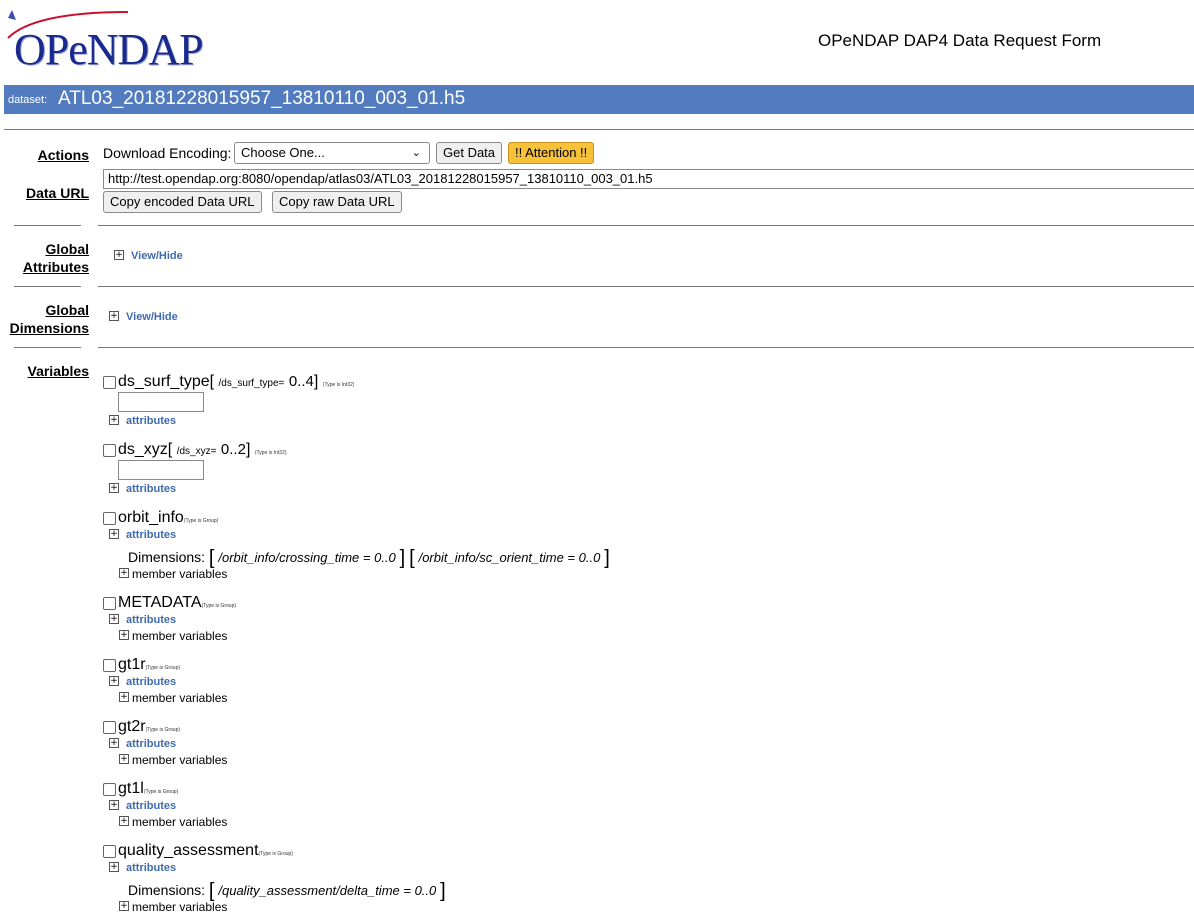 The height and width of the screenshot is (922, 1194). Describe the element at coordinates (233, 449) in the screenshot. I see `dimension-range: 0..2` at that location.